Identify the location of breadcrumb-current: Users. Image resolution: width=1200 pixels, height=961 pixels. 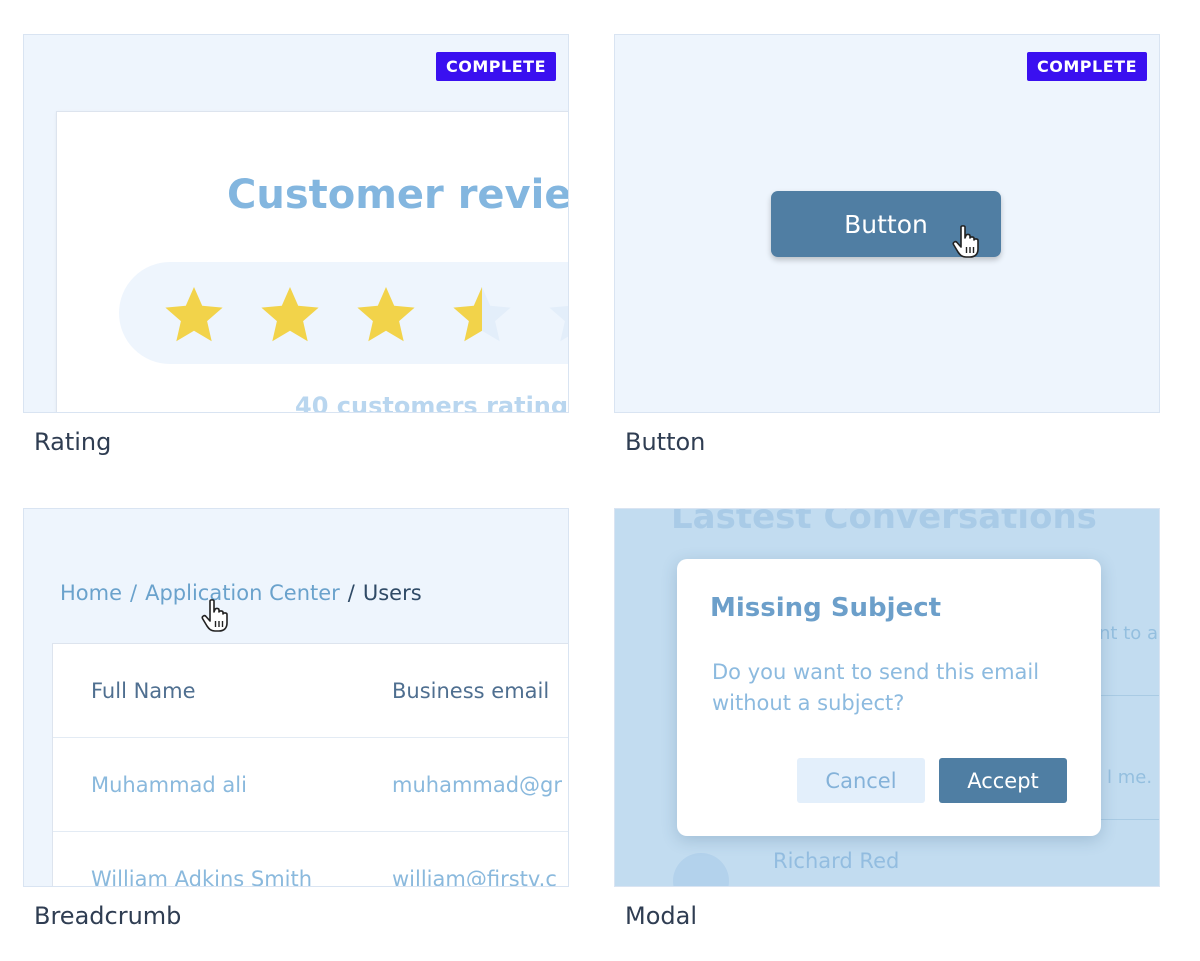
(392, 593).